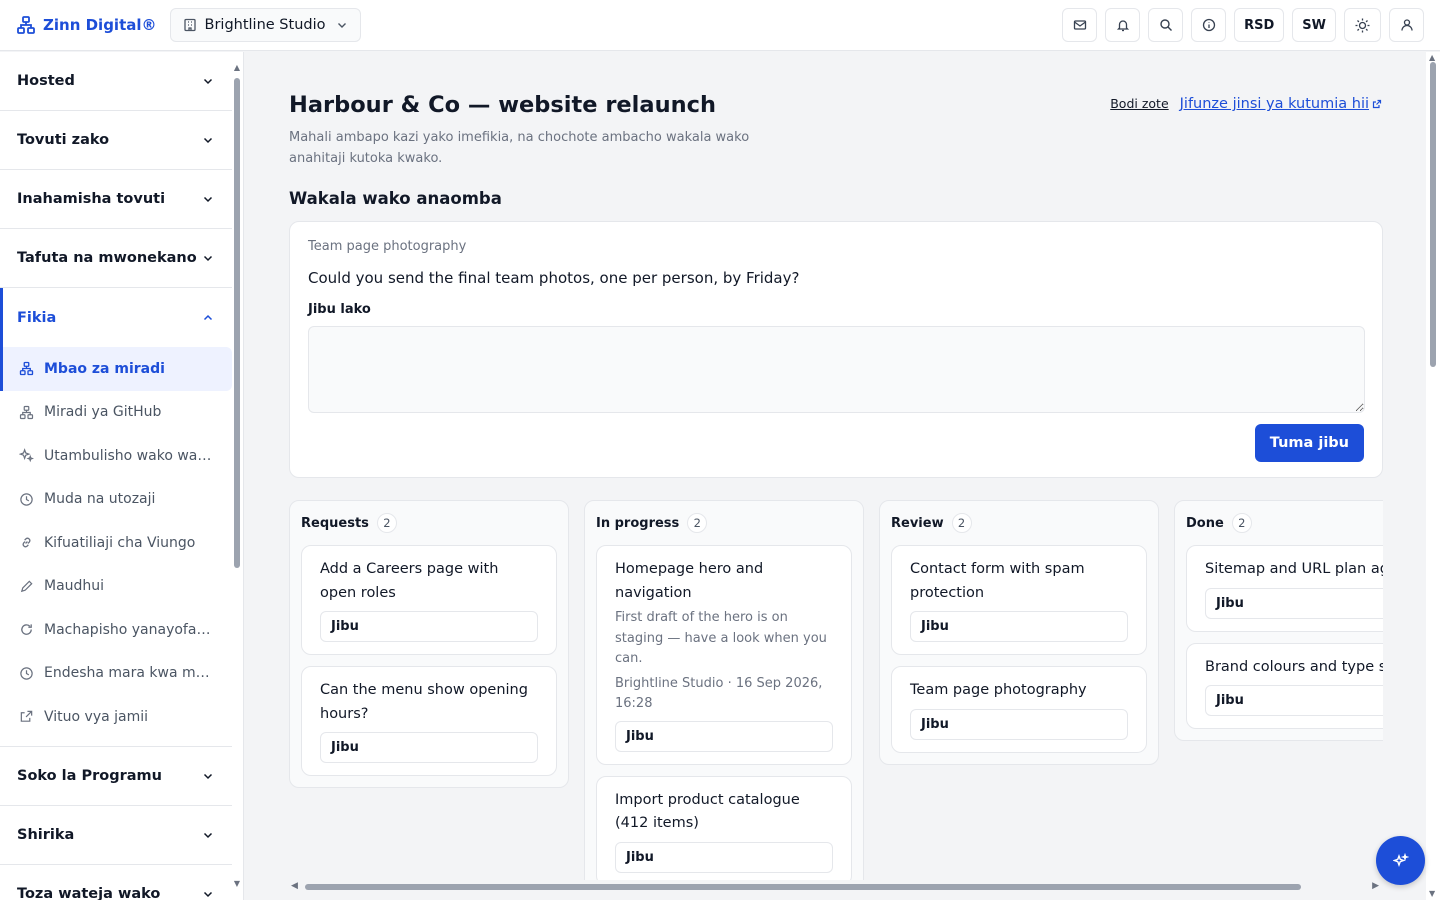 This screenshot has width=1440, height=900. Describe the element at coordinates (803, 887) in the screenshot. I see `board-scroll-thumb` at that location.